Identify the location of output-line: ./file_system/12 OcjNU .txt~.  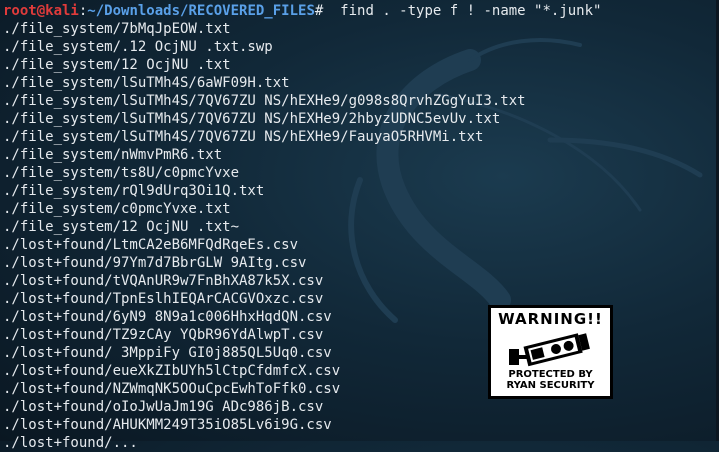
(121, 227).